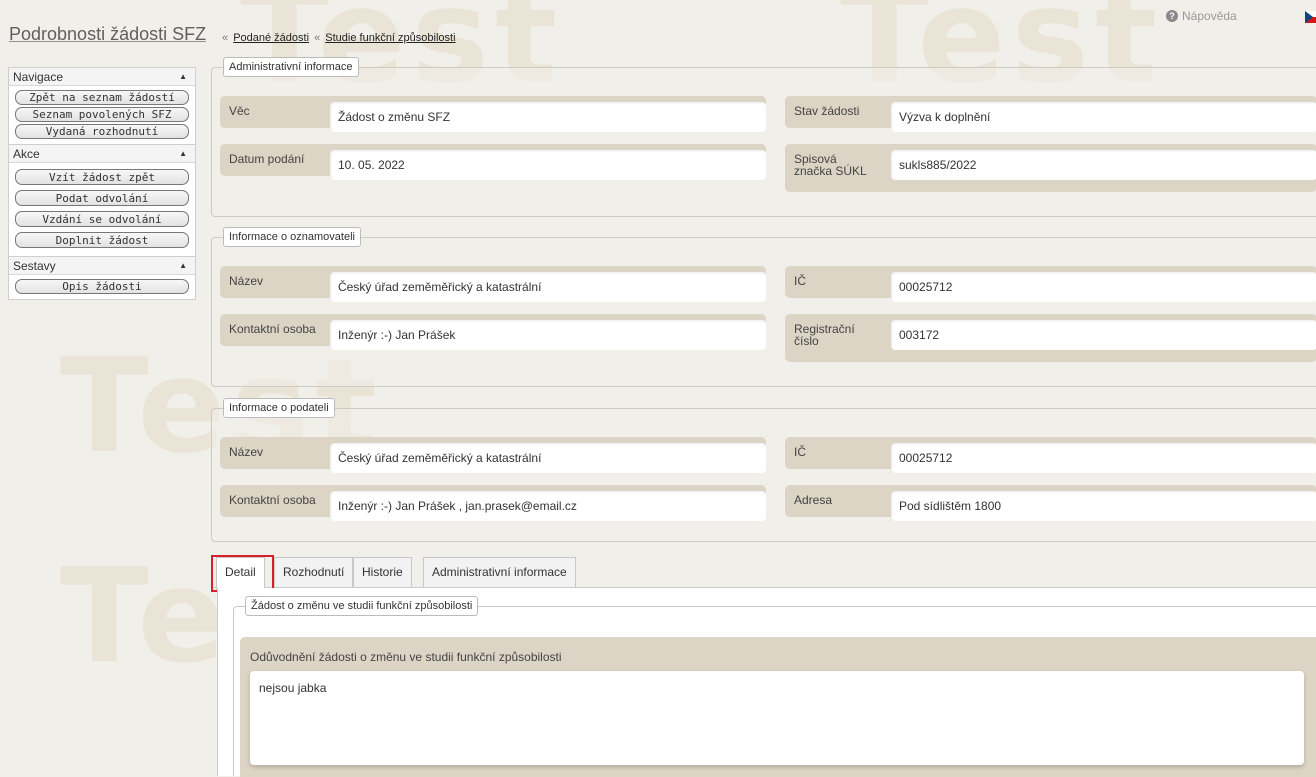 Image resolution: width=1316 pixels, height=777 pixels. Describe the element at coordinates (102, 131) in the screenshot. I see `issued-decisions-button: Vydaná rozhodnutí` at that location.